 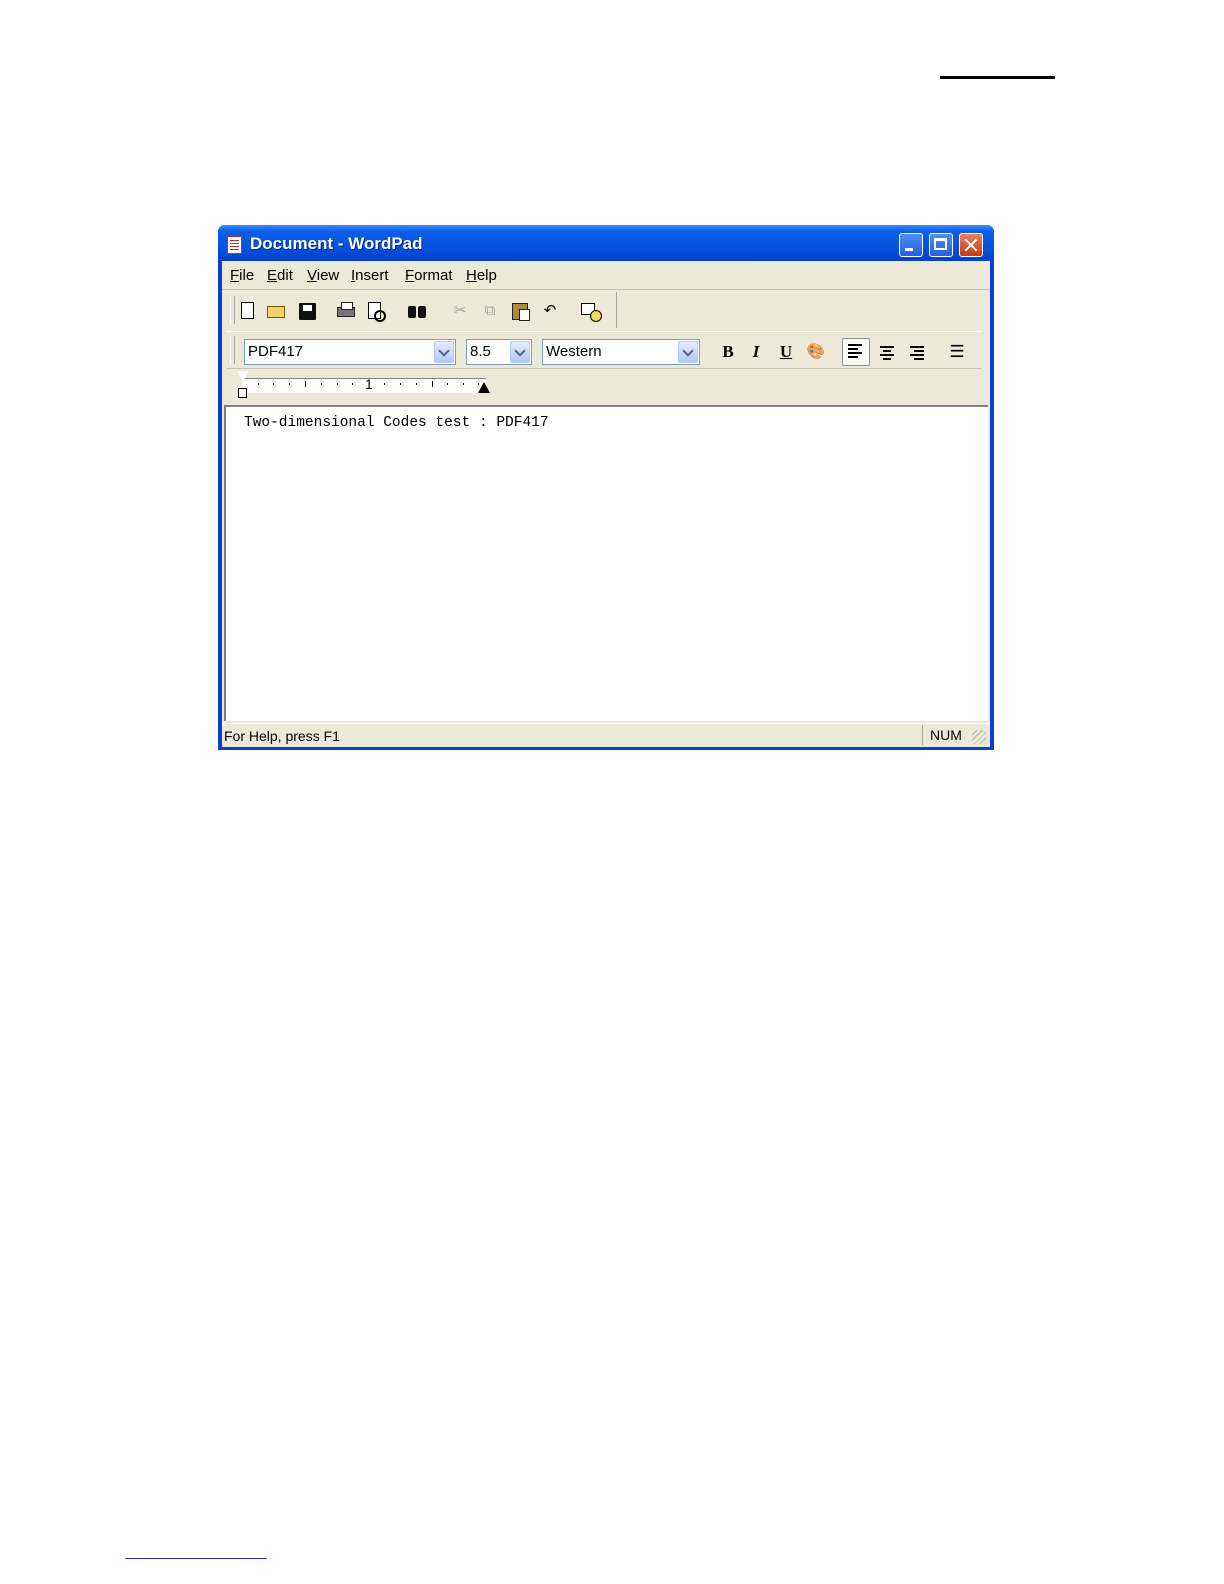 What do you see at coordinates (232, 310) in the screenshot?
I see `toolbar-grip` at bounding box center [232, 310].